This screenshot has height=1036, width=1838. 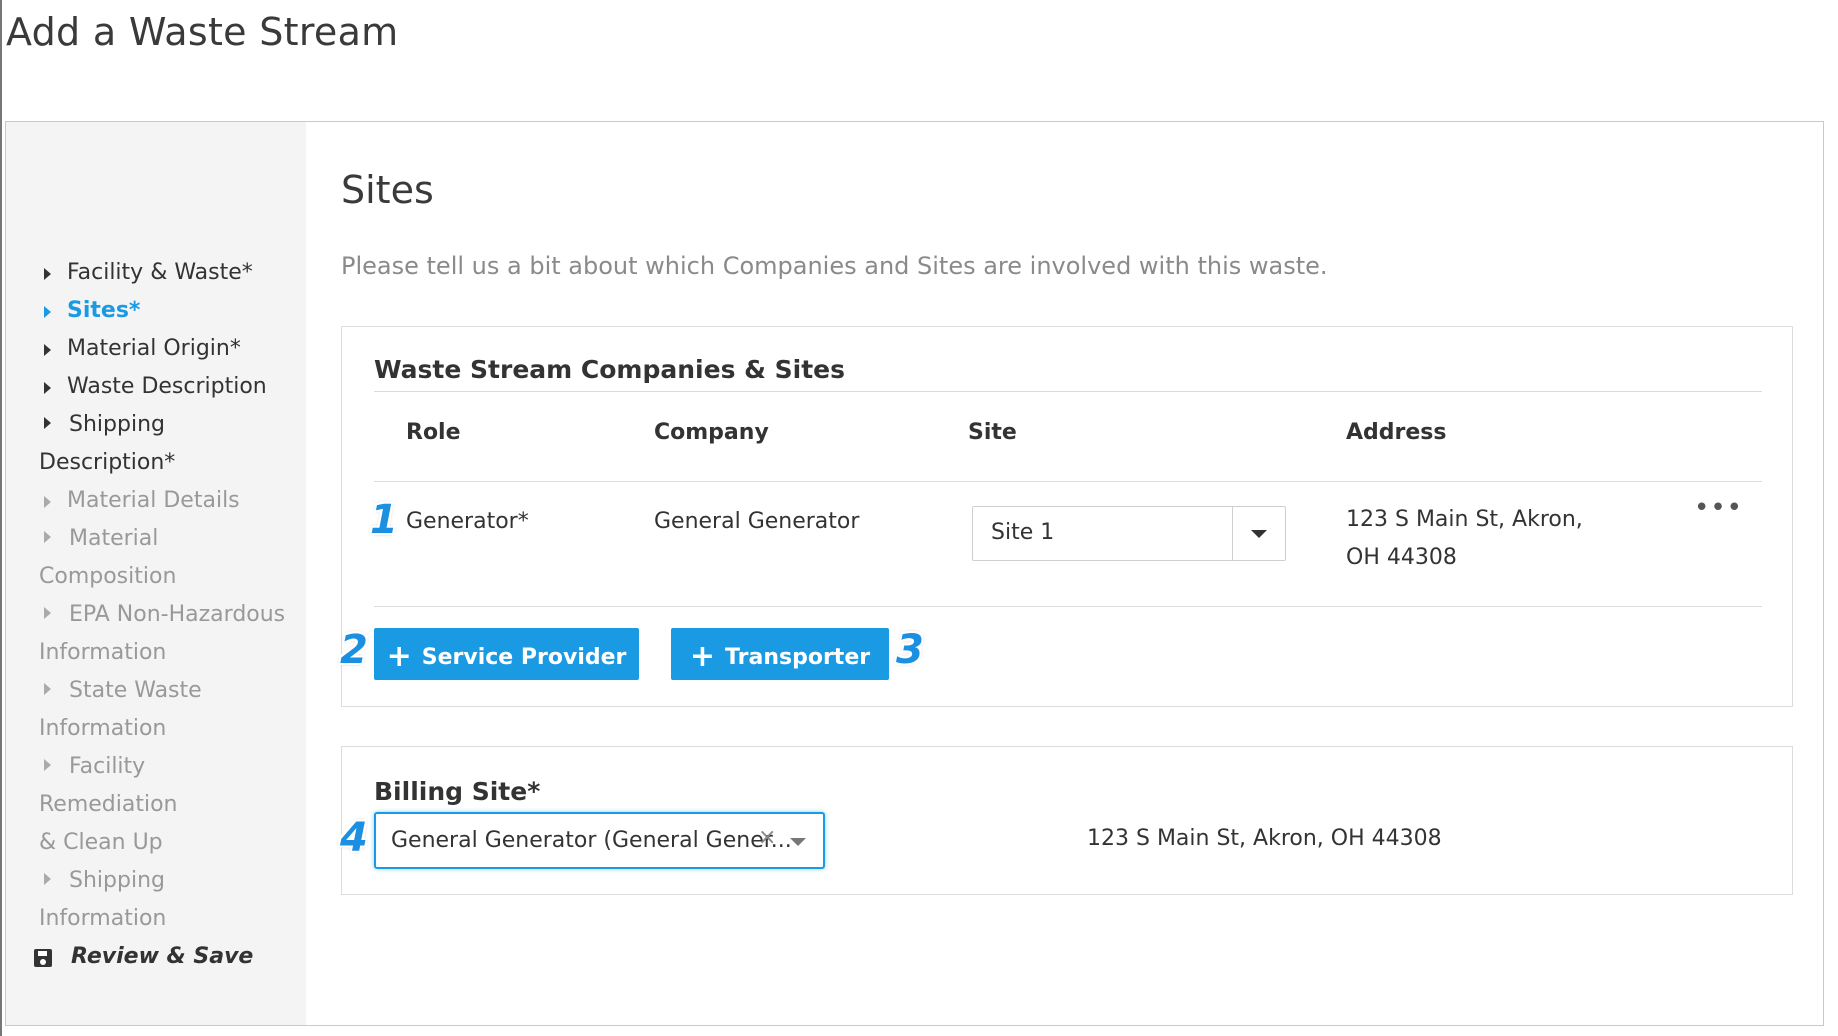 I want to click on sidebar-item-label-line2: Description*, so click(x=107, y=462).